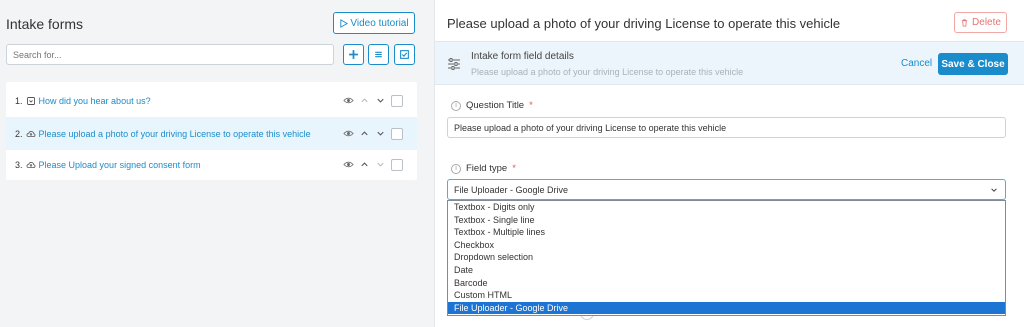 The height and width of the screenshot is (327, 1024). I want to click on cancel-button: Cancel, so click(916, 63).